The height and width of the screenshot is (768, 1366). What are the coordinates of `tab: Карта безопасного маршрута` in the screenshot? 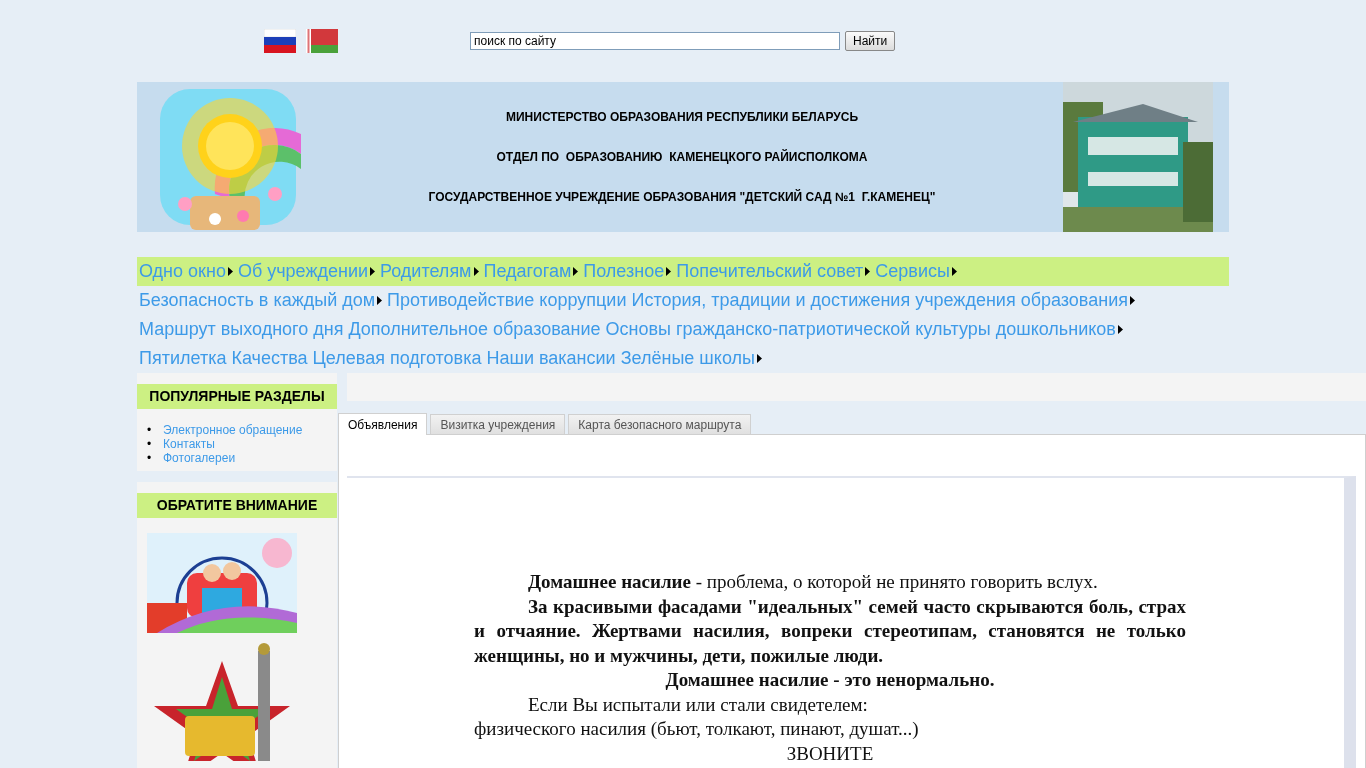 It's located at (660, 424).